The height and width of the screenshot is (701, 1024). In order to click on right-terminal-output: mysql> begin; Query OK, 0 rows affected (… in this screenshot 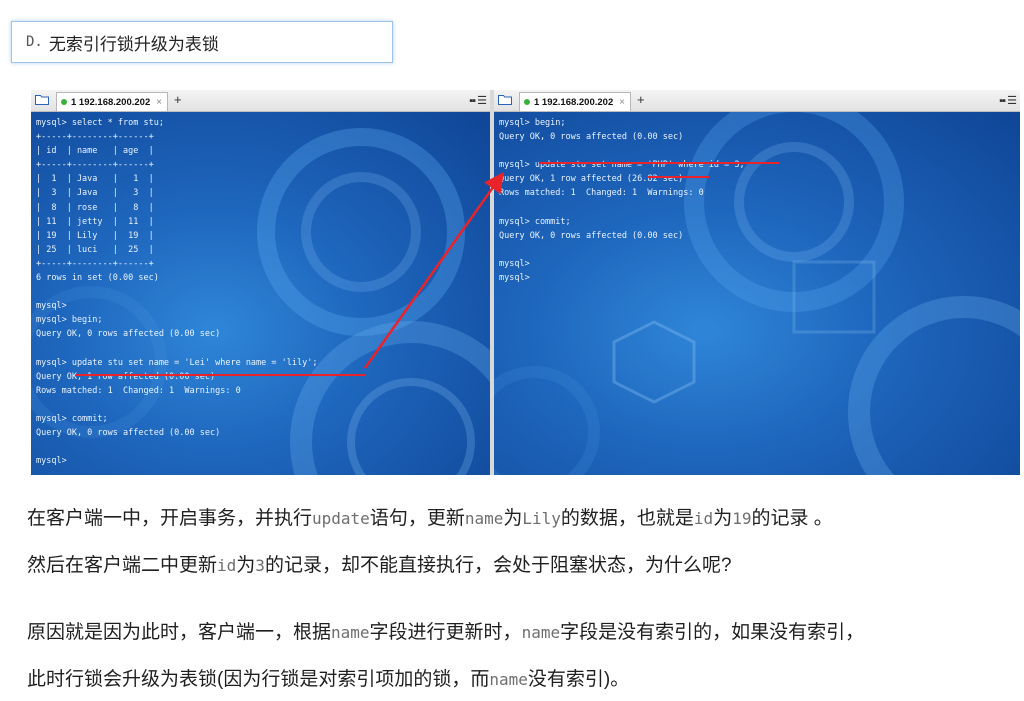, I will do `click(759, 200)`.